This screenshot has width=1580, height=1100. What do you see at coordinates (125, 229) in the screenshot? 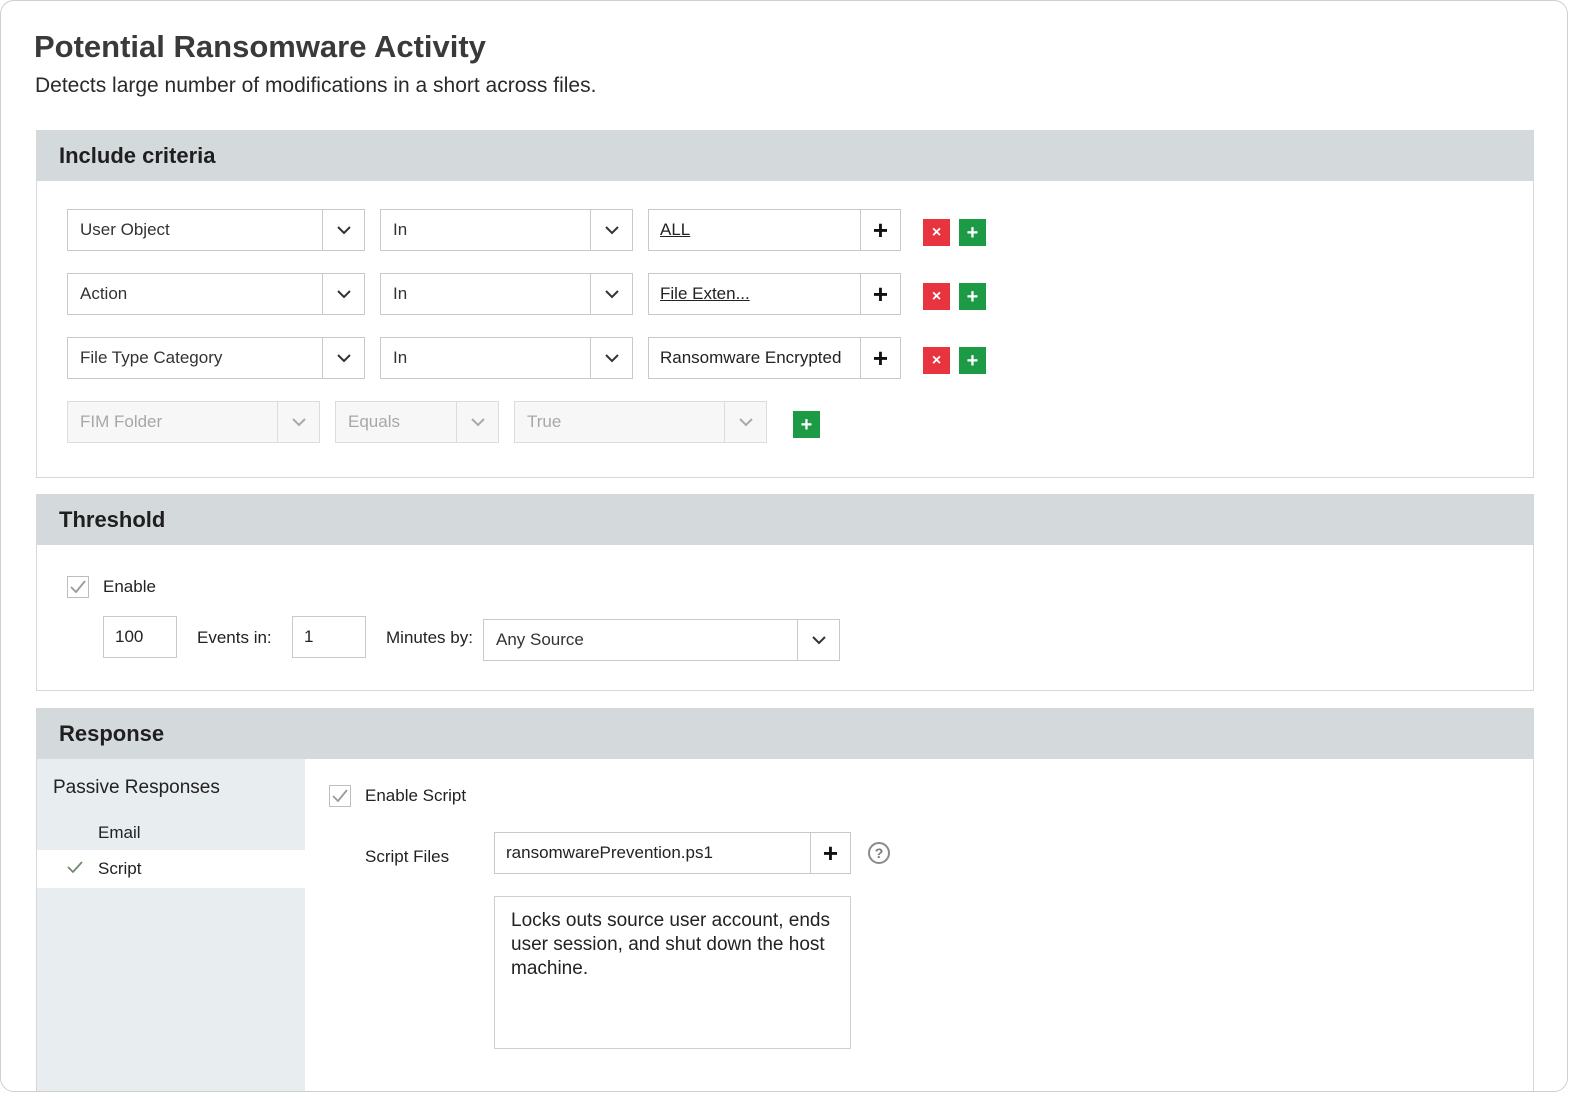
I see `criteria-field-value: User Object` at bounding box center [125, 229].